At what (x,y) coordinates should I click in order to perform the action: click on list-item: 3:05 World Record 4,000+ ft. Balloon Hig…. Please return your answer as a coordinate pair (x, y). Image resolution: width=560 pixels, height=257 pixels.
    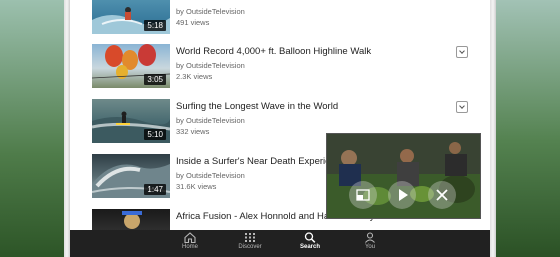
    Looking at the image, I should click on (287, 67).